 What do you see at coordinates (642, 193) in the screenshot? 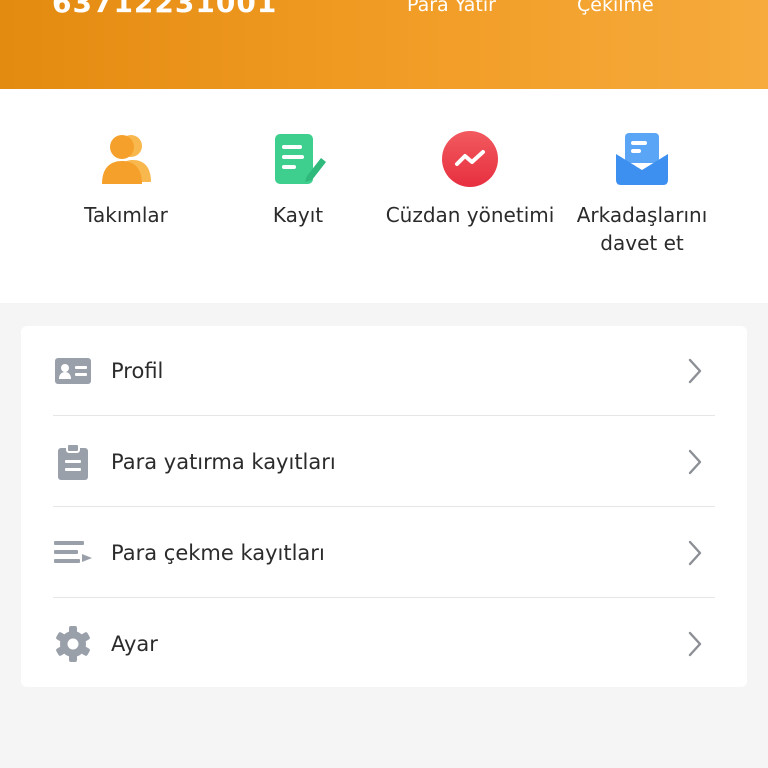
I see `quick-action-invite: Arkadaşlarını davet et` at bounding box center [642, 193].